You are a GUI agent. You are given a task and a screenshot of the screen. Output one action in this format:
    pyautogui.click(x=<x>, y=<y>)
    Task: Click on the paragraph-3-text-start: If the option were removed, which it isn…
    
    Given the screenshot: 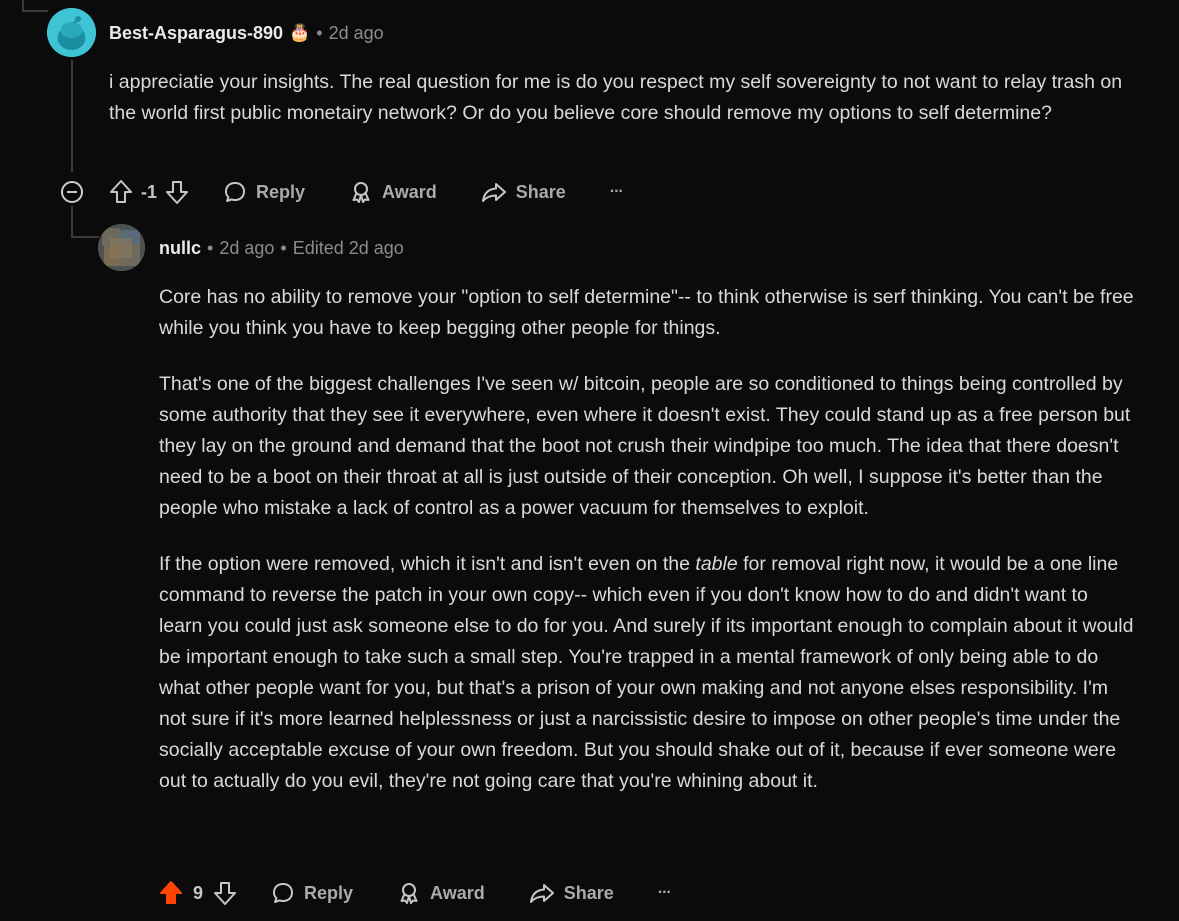 What is the action you would take?
    pyautogui.click(x=427, y=564)
    